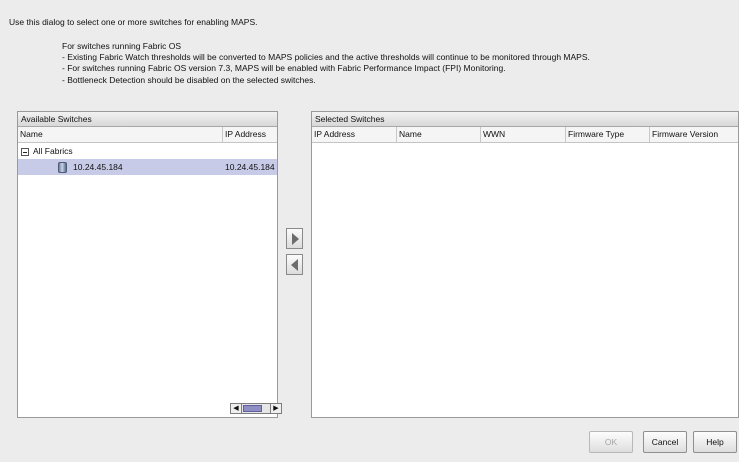 Image resolution: width=739 pixels, height=462 pixels. Describe the element at coordinates (525, 119) in the screenshot. I see `selected-switches-title: Selected Switches` at that location.